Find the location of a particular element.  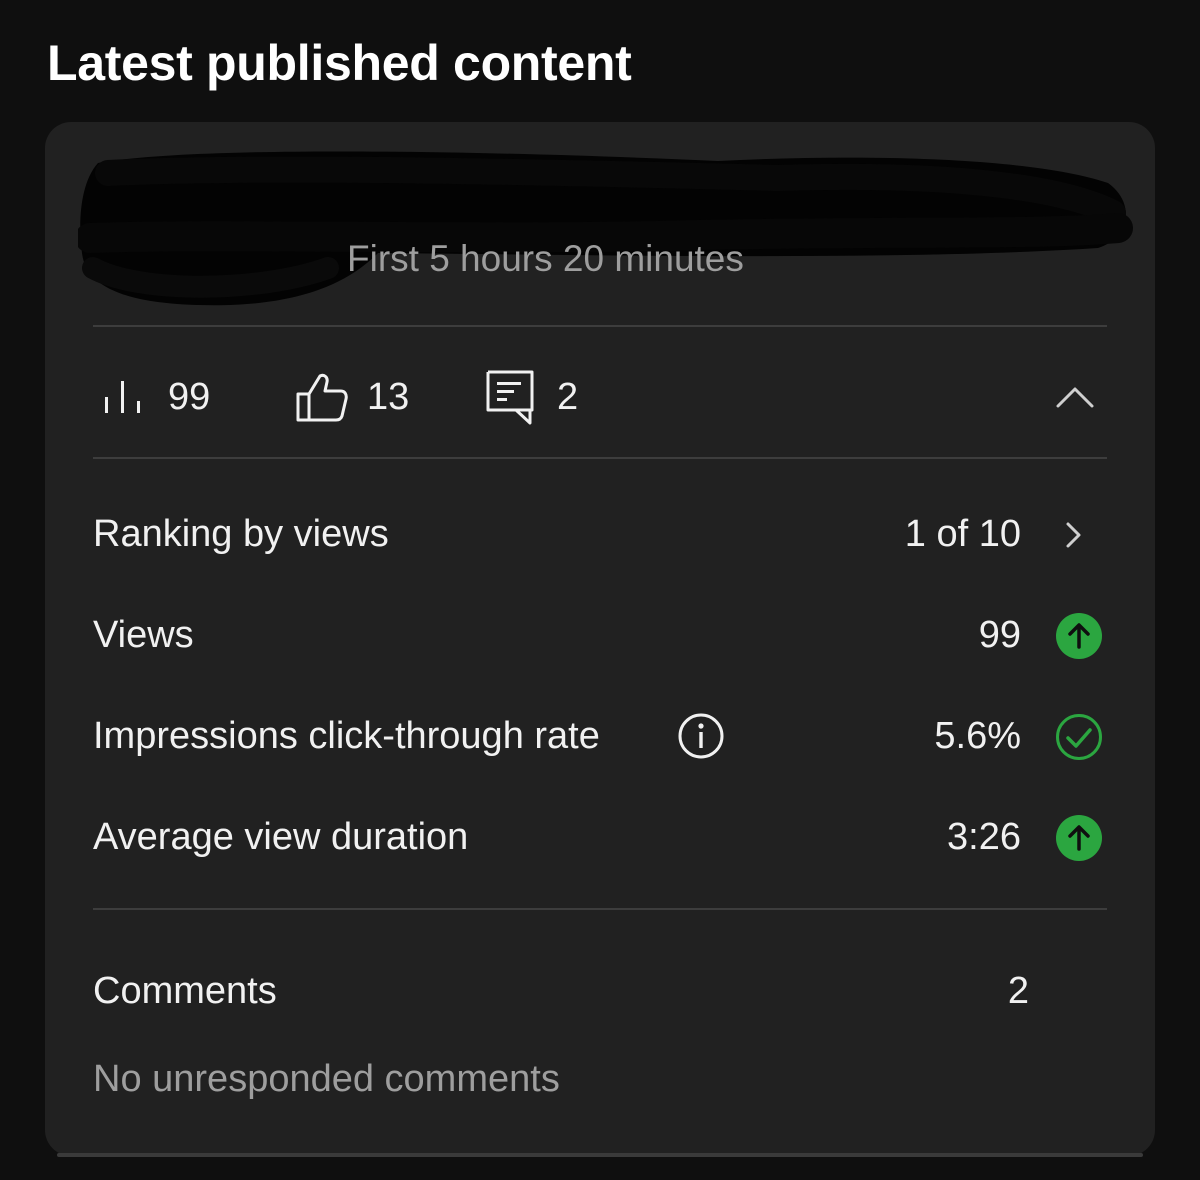

metric-label: Average view duration is located at coordinates (281, 837).